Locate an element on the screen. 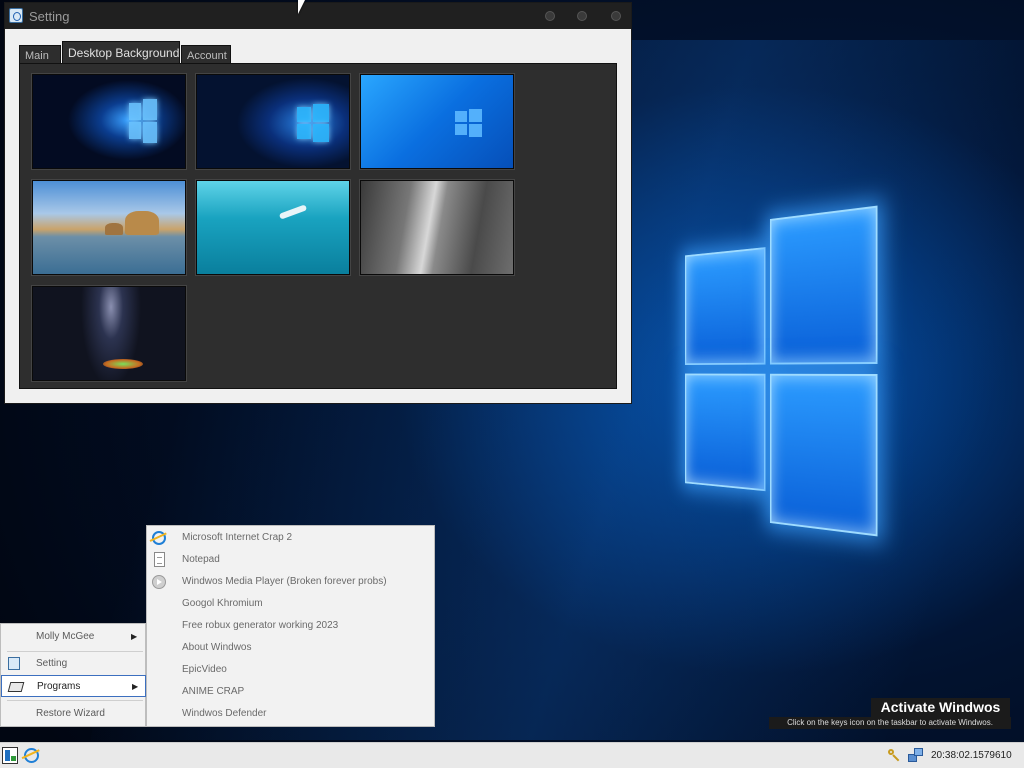  keys-icon is located at coordinates (894, 755).